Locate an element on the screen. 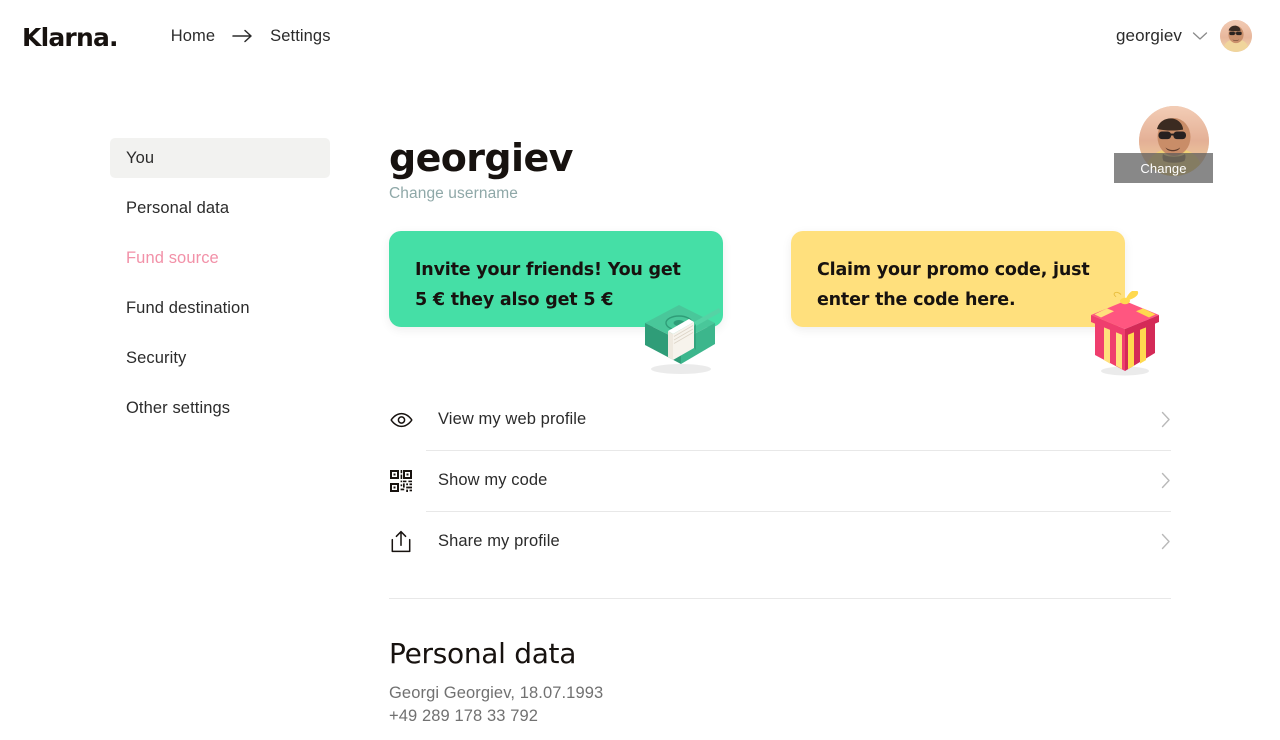  action-row-view-web-profile: View my web profile is located at coordinates (780, 419).